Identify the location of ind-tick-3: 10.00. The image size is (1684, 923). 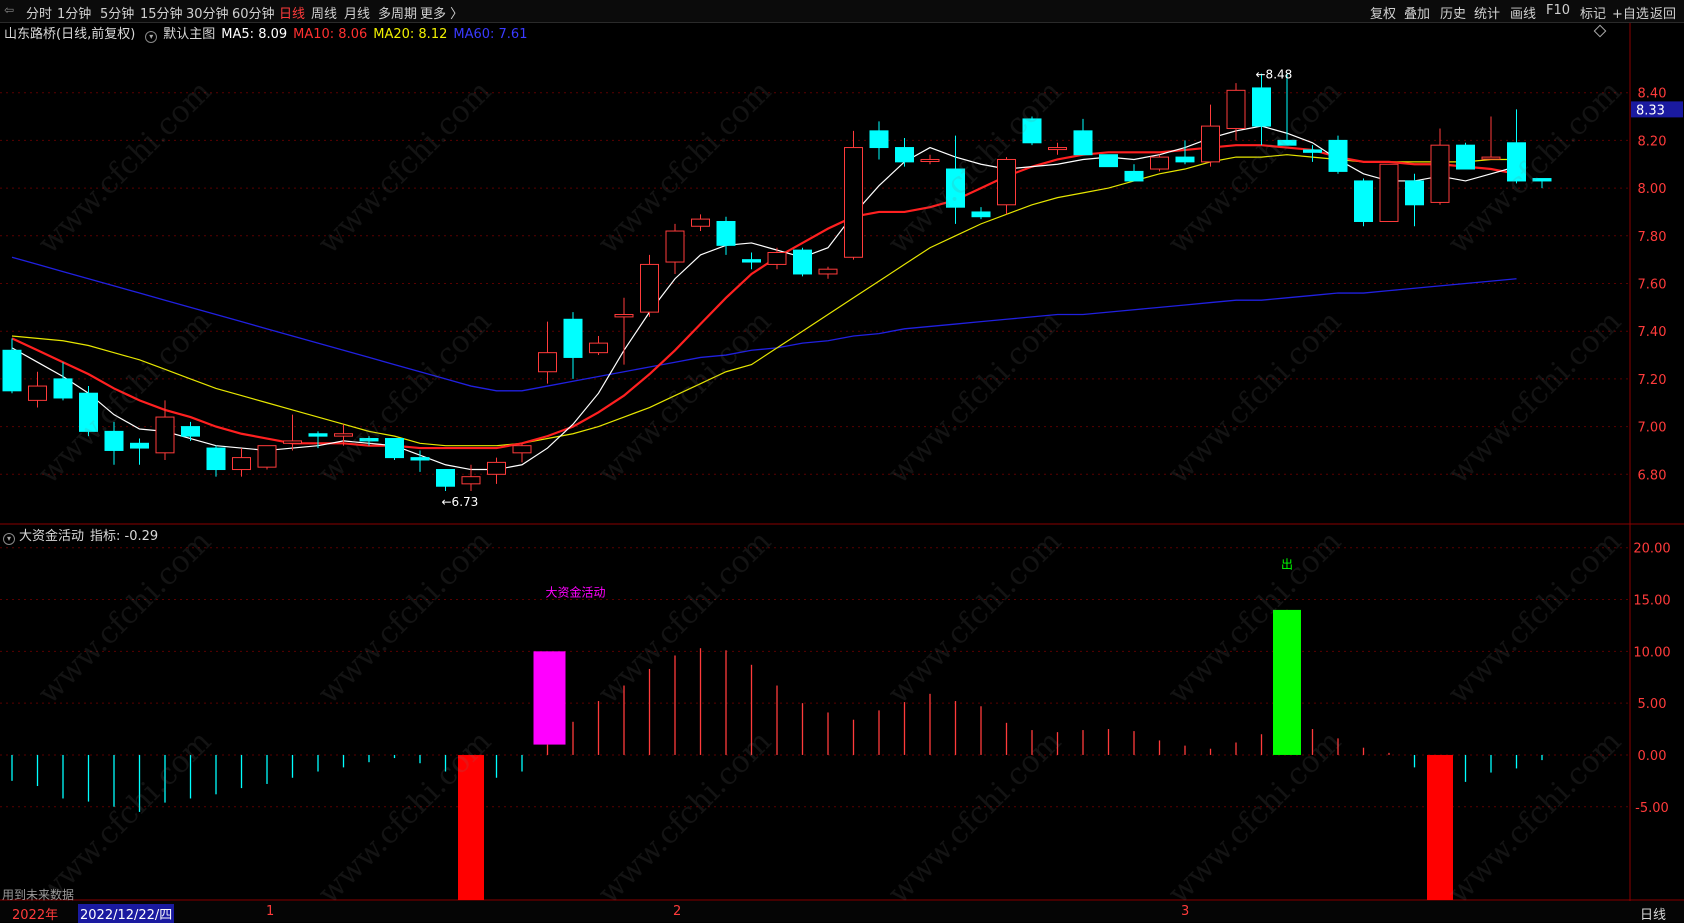
(1651, 652).